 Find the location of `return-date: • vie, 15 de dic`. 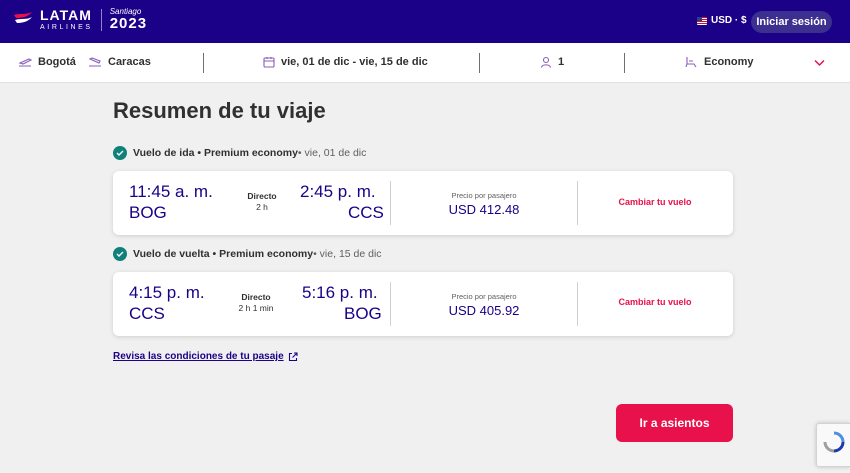

return-date: • vie, 15 de dic is located at coordinates (347, 254).